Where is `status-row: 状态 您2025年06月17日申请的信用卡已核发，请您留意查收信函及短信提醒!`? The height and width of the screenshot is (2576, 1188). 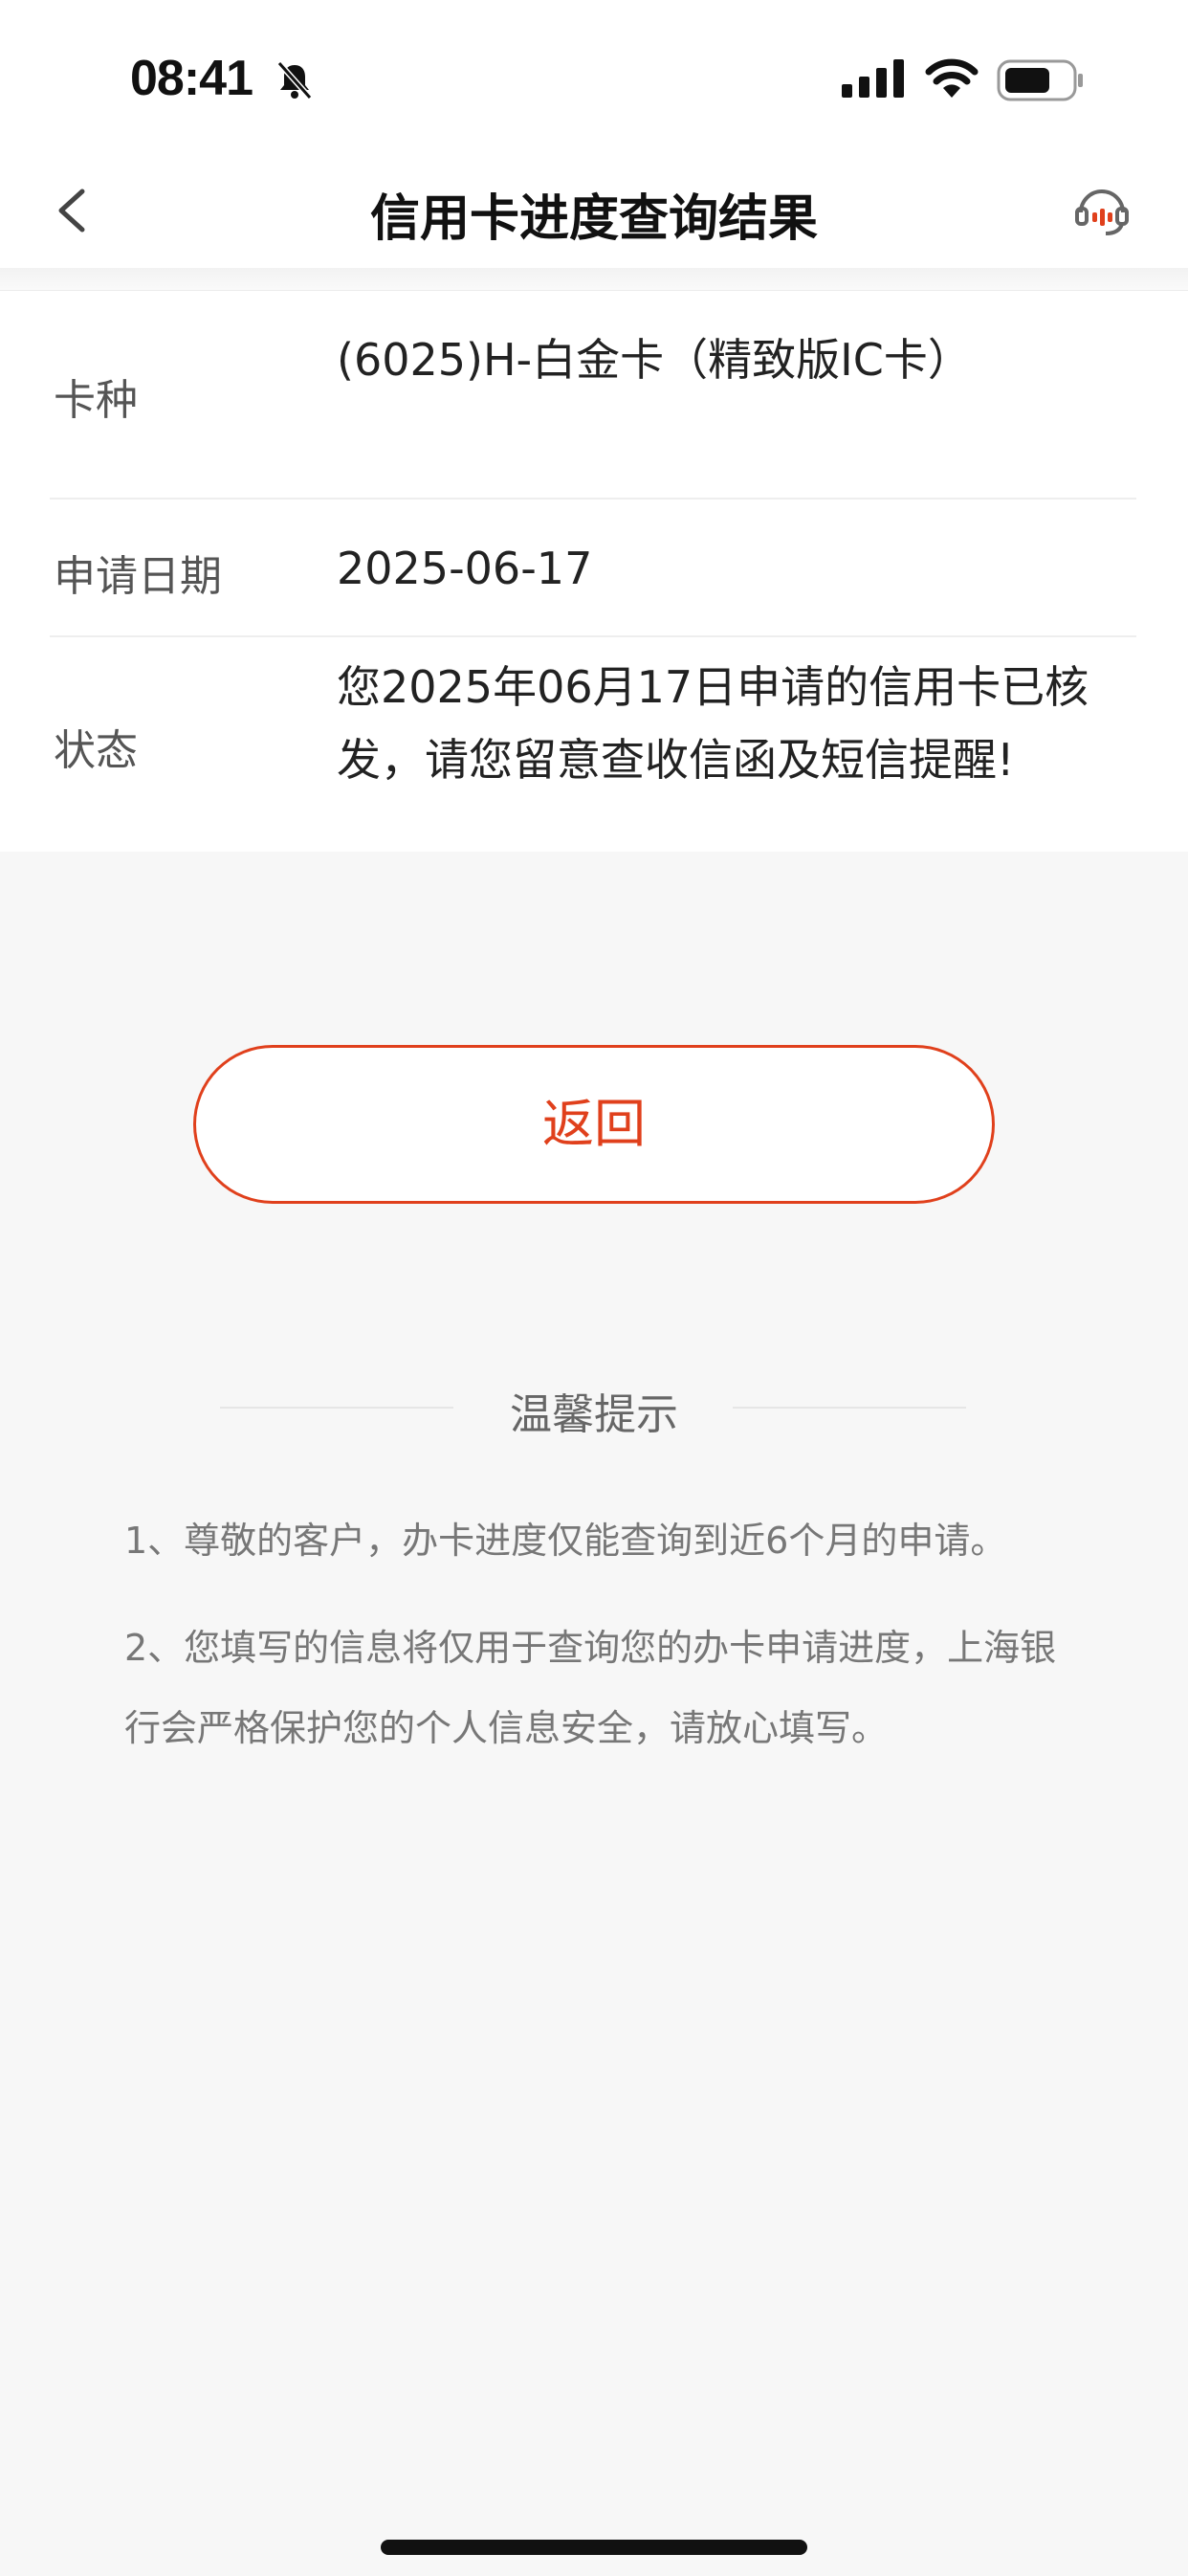
status-row: 状态 您2025年06月17日申请的信用卡已核发，请您留意查收信函及短信提醒! is located at coordinates (593, 744).